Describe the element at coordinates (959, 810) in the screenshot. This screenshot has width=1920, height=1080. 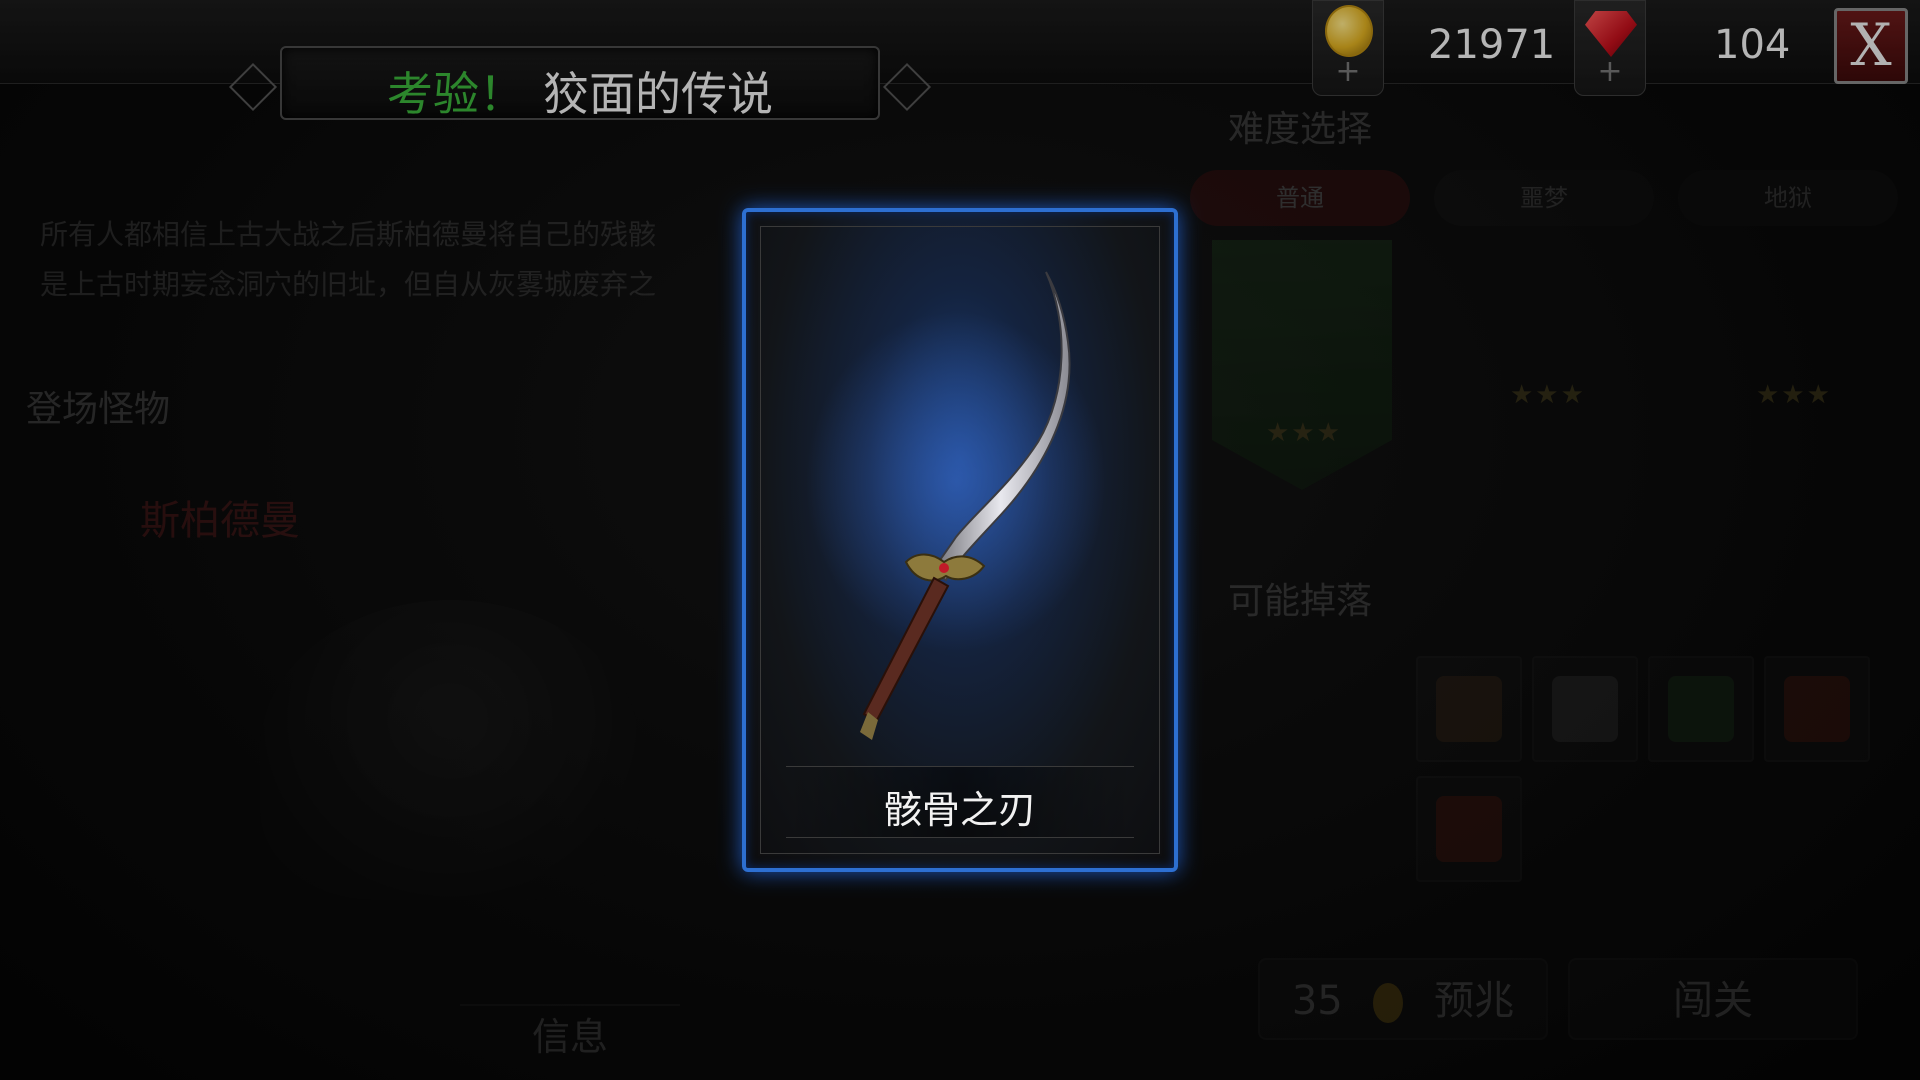
I see `item-name: 骸骨之刃` at that location.